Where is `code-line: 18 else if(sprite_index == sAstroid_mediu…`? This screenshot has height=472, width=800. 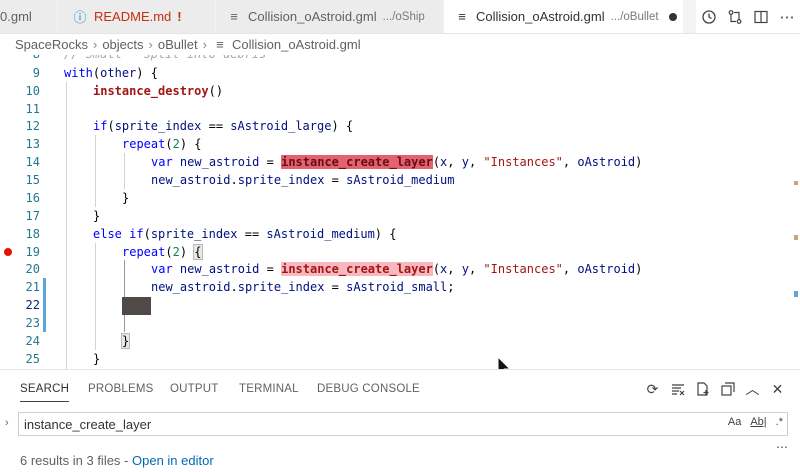
code-line: 18 else if(sprite_index == sAstroid_mediu… is located at coordinates (395, 234).